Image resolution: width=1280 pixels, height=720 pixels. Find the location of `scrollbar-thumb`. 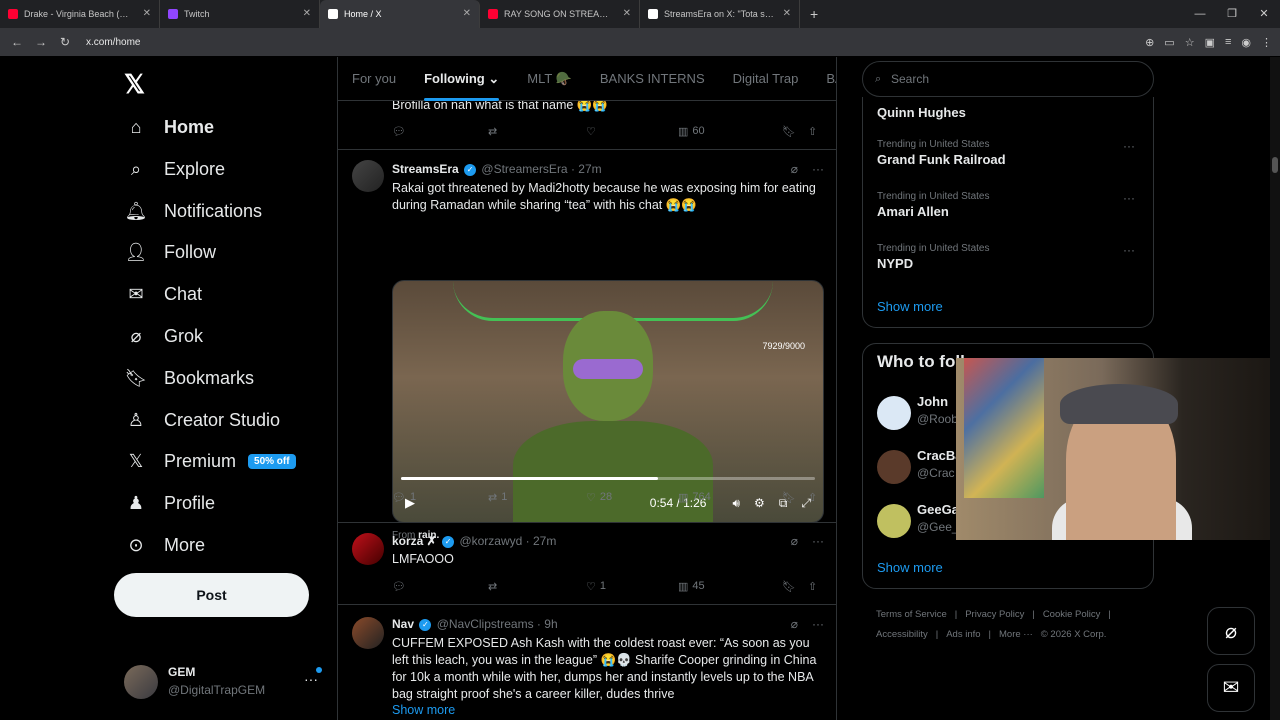

scrollbar-thumb is located at coordinates (1275, 165).